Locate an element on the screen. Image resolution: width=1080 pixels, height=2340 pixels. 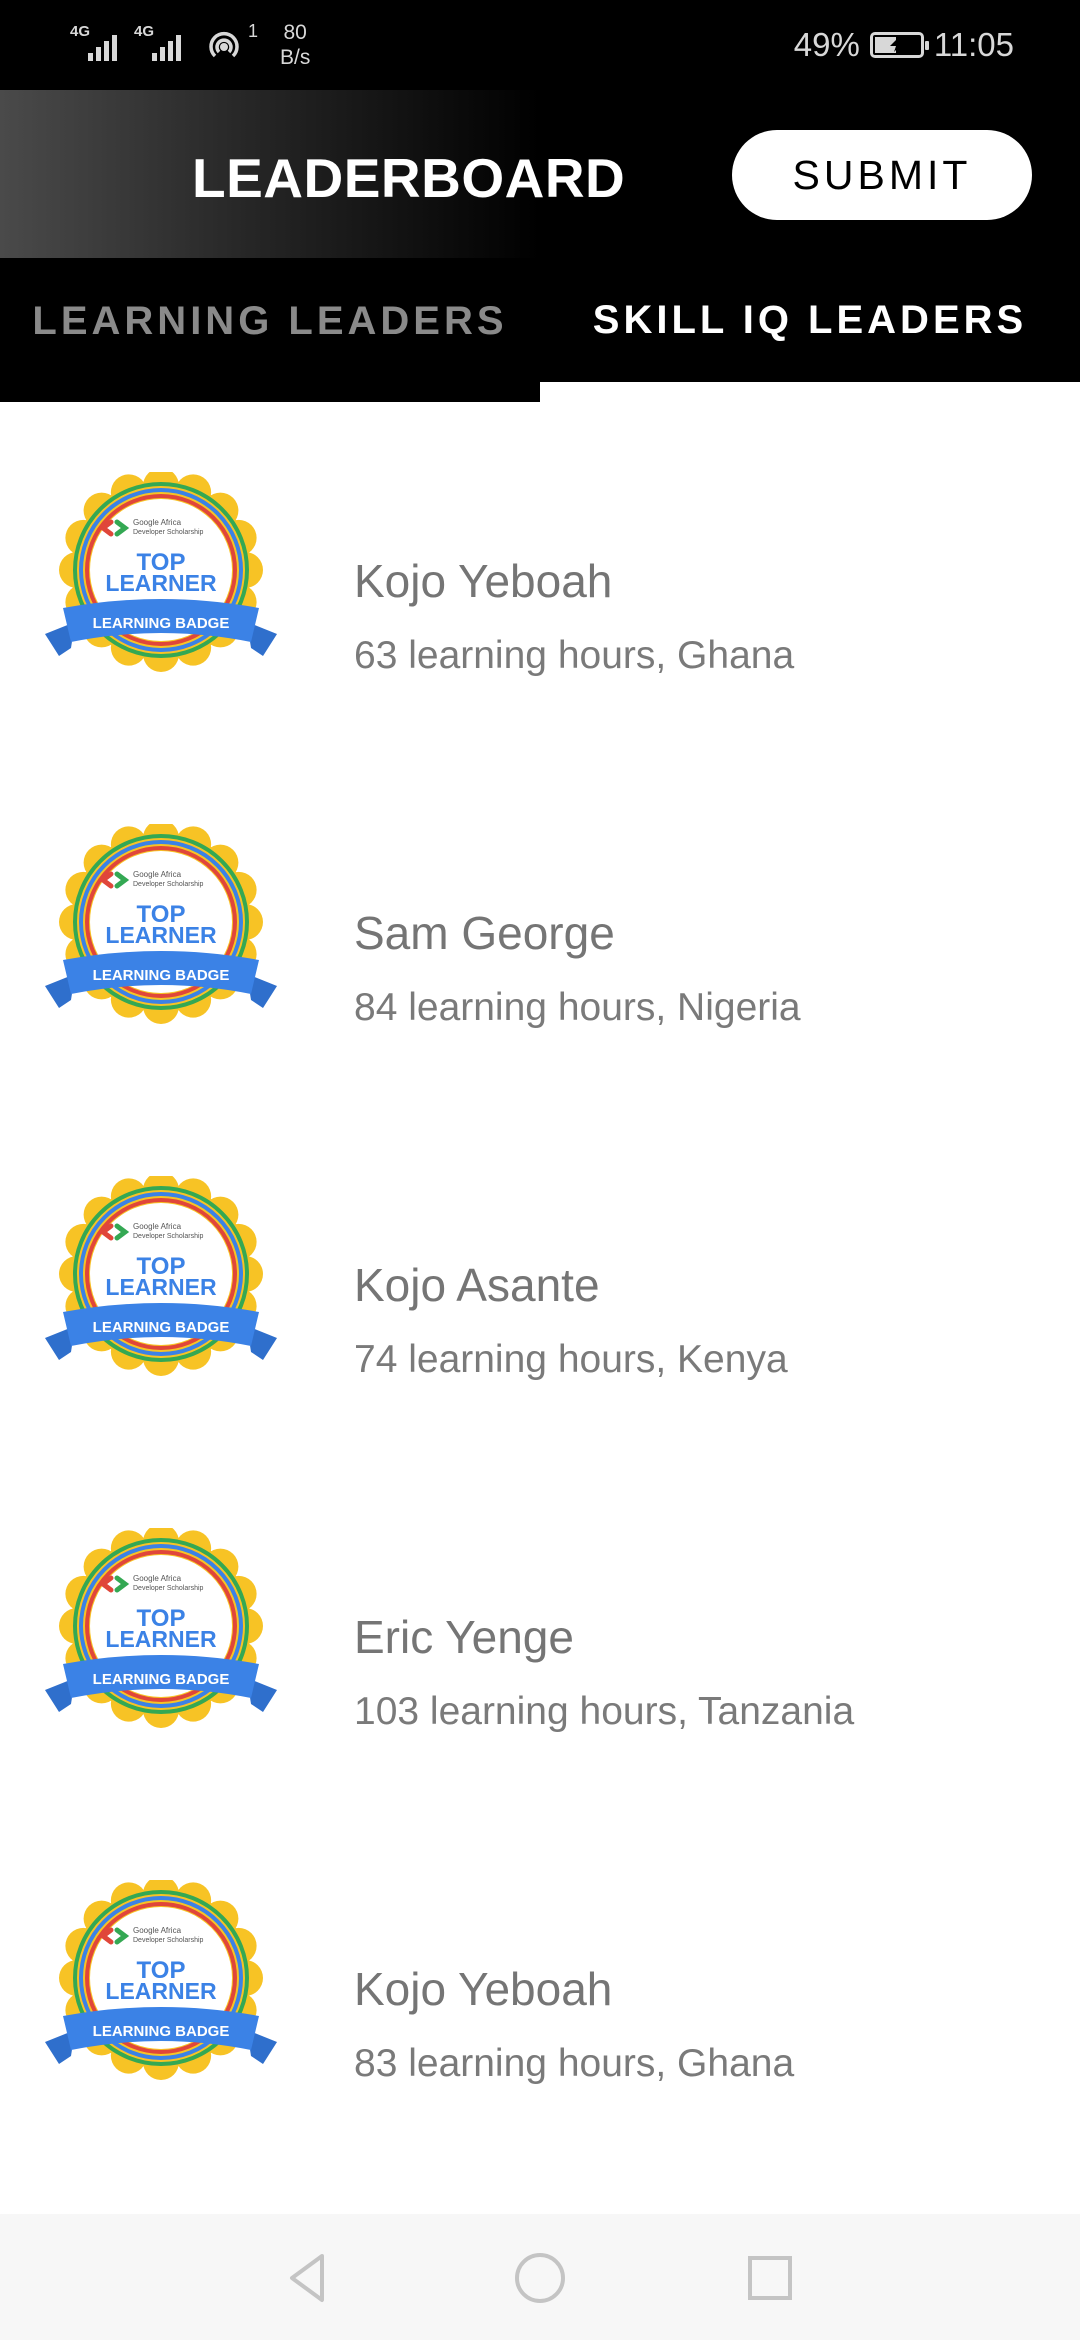
clock: 11:05 is located at coordinates (973, 44).